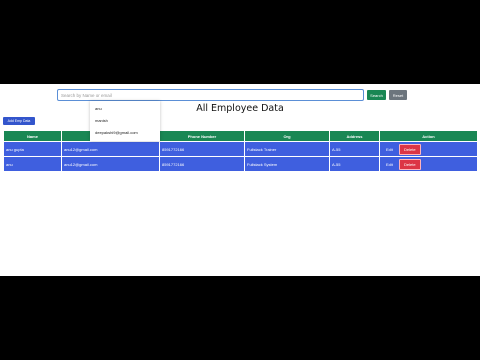 Image resolution: width=480 pixels, height=360 pixels. What do you see at coordinates (287, 136) in the screenshot?
I see `column-header-org: Org` at bounding box center [287, 136].